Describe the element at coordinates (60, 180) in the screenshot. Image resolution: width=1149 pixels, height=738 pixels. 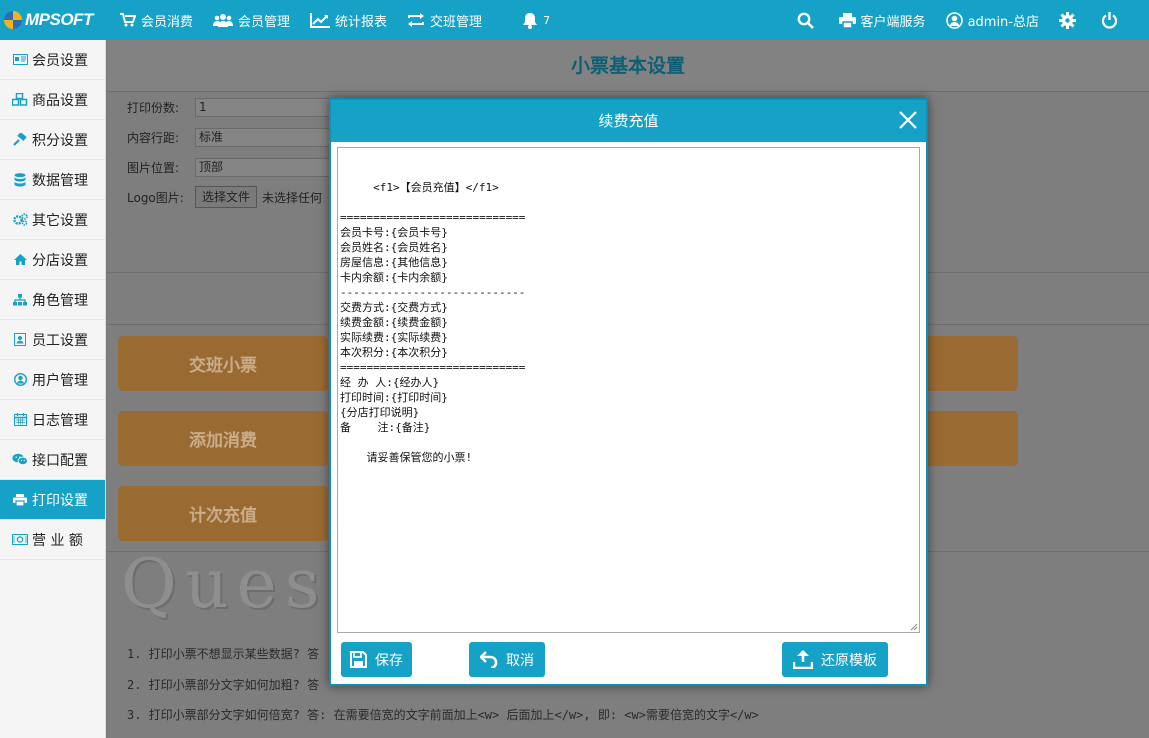
I see `sidebar-item-label: 数据管理` at that location.